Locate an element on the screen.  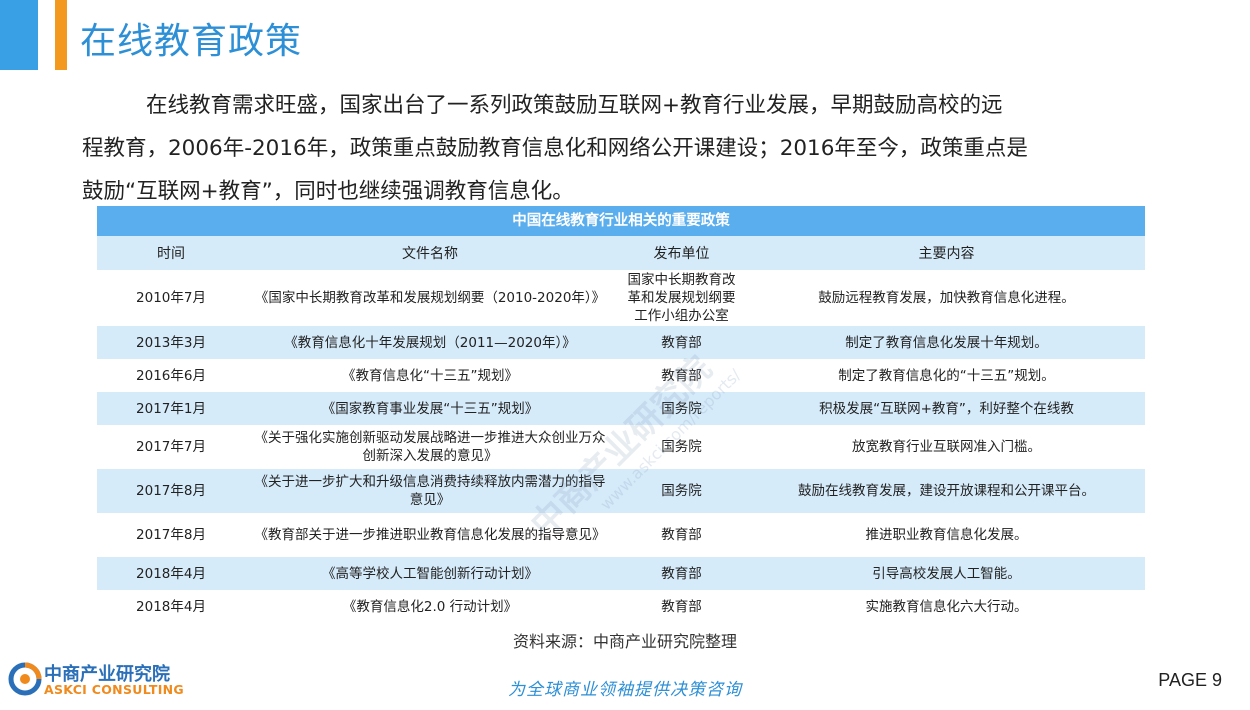
cell-content: 放宽教育行业互联网准入门槛。 is located at coordinates (946, 447).